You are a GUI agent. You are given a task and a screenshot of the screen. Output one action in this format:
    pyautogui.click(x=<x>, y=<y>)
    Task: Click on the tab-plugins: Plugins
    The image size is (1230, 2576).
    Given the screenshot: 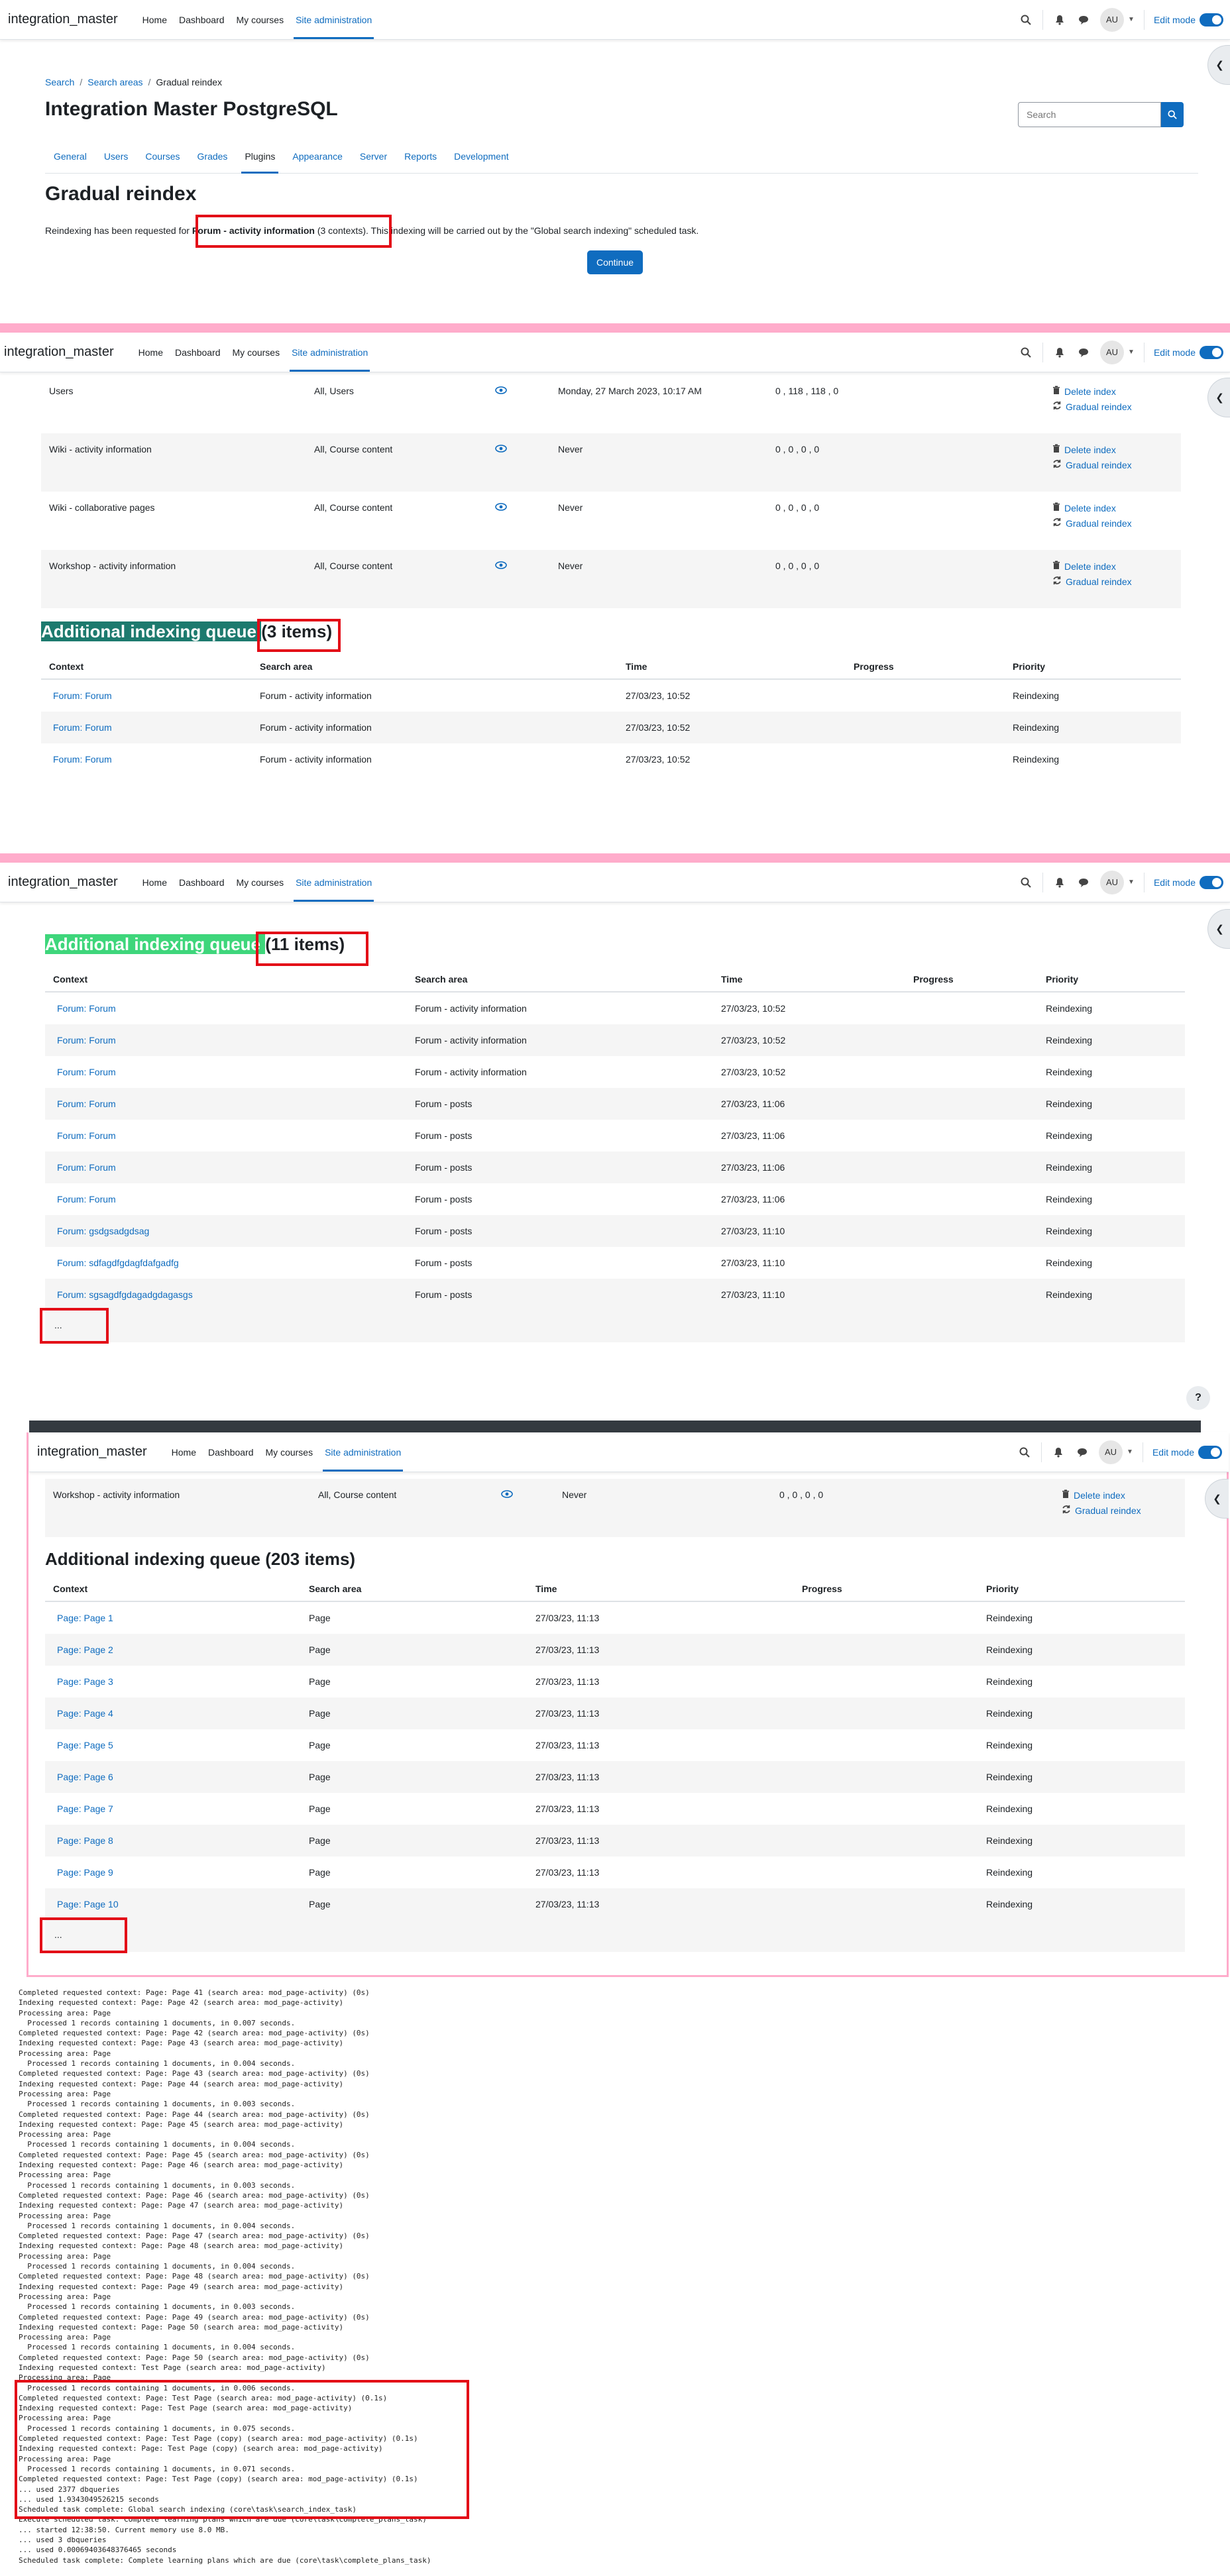 What is the action you would take?
    pyautogui.click(x=260, y=156)
    